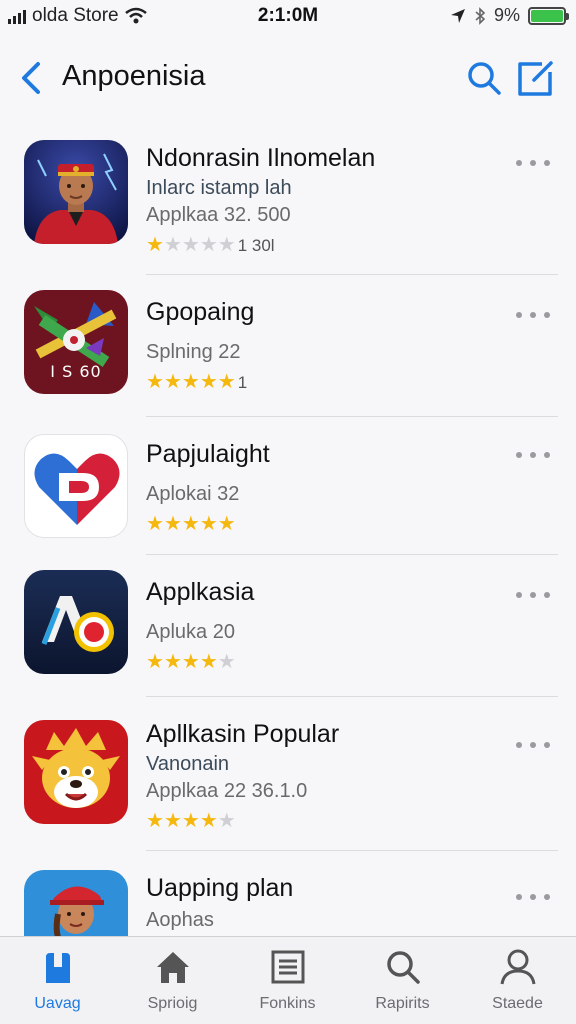 The image size is (576, 1024). Describe the element at coordinates (134, 76) in the screenshot. I see `page-title: Anpoenisia` at that location.